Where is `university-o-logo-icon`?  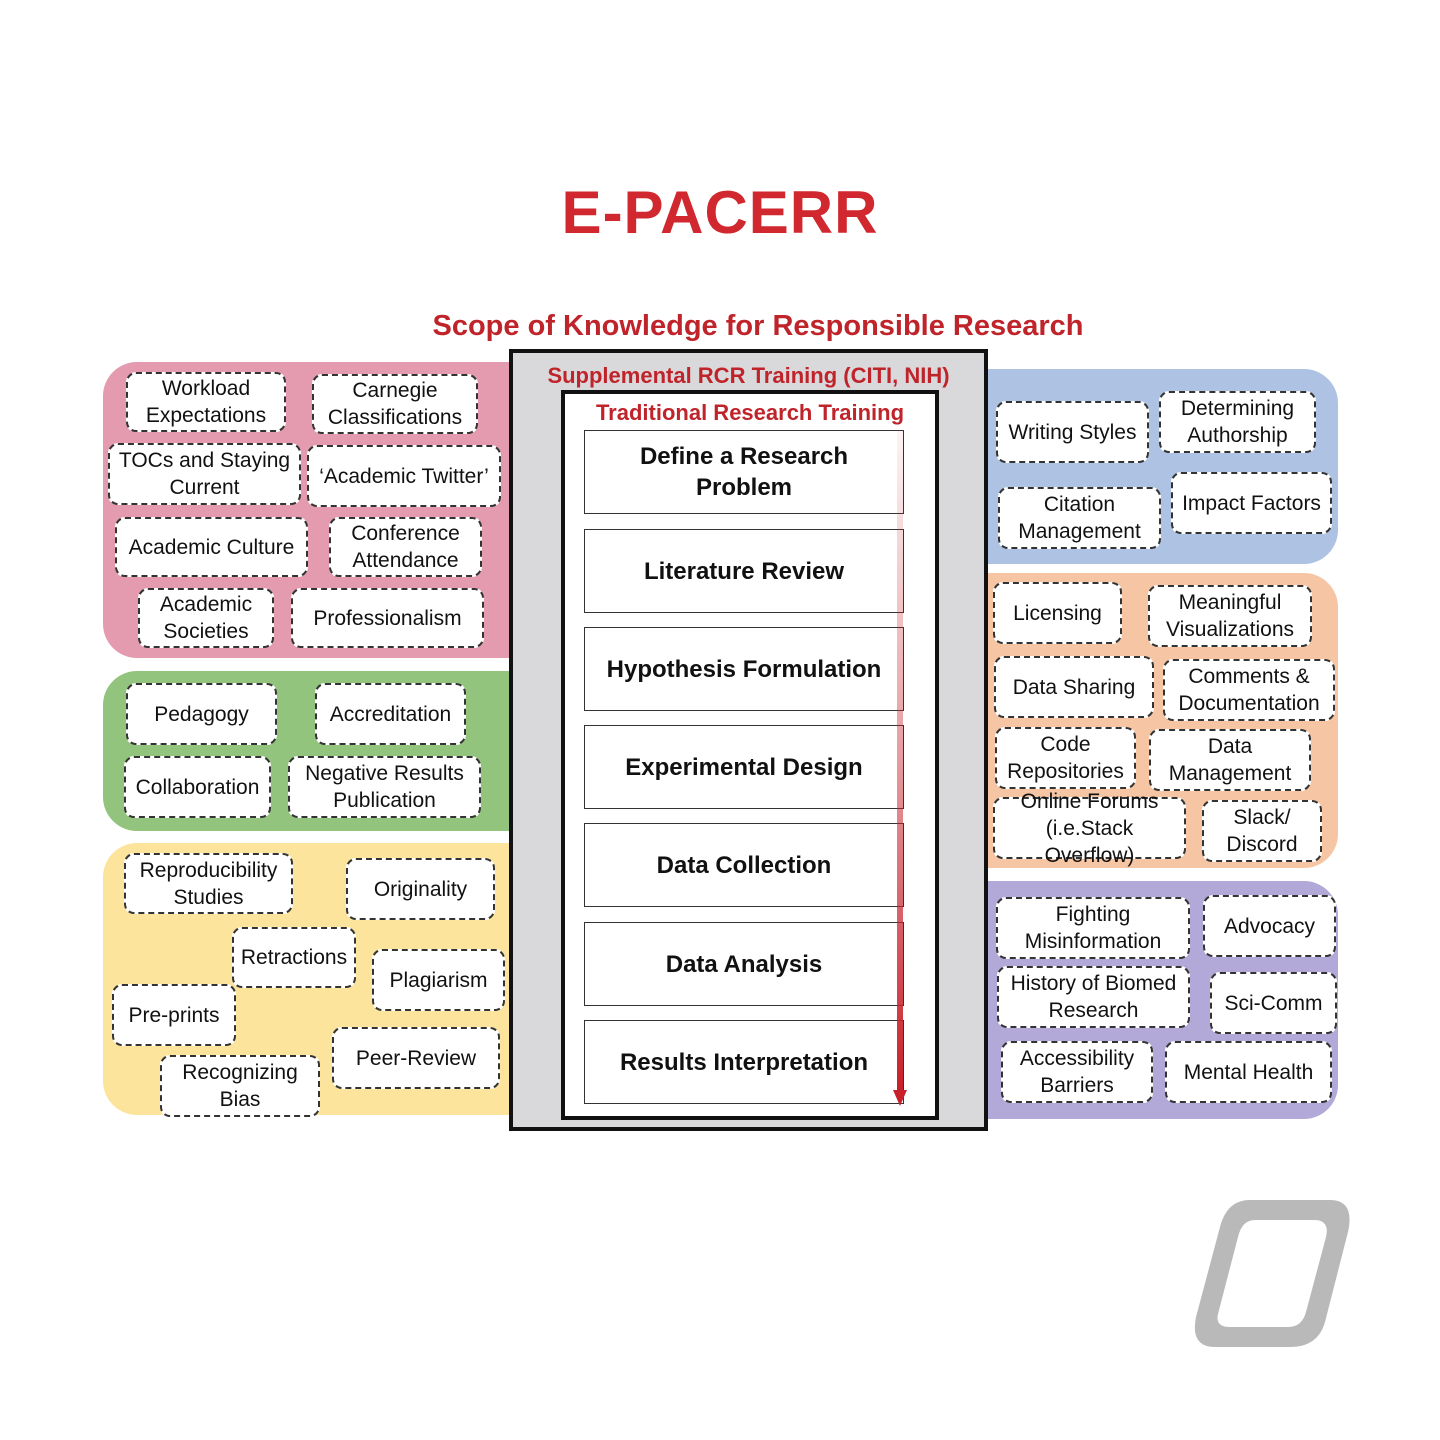 university-o-logo-icon is located at coordinates (1272, 1273).